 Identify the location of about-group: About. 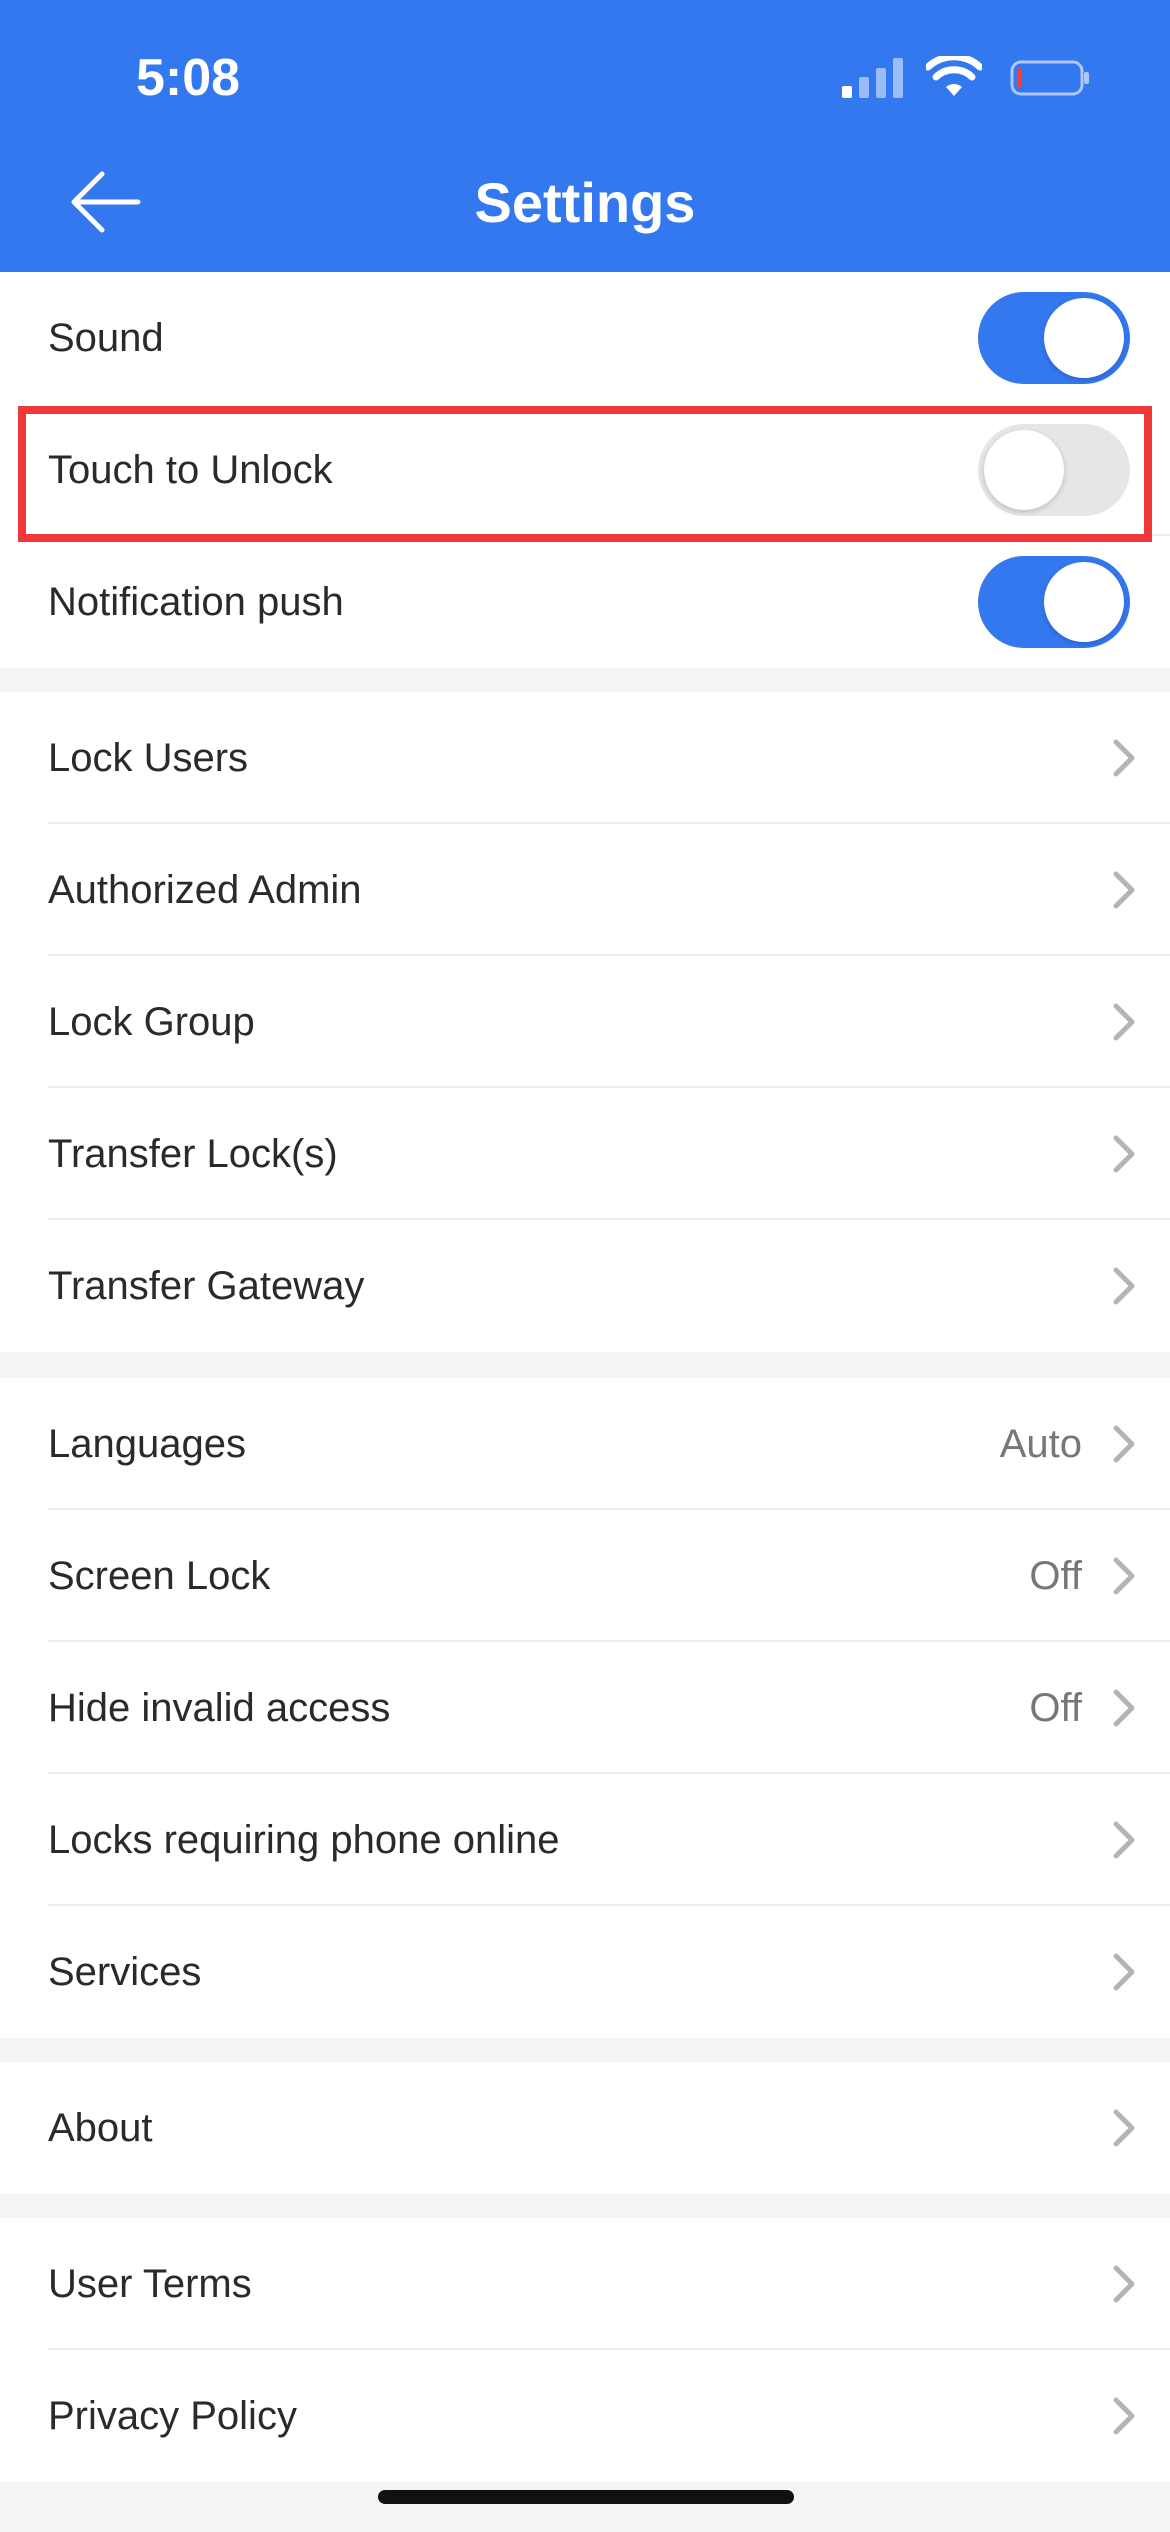
(585, 2128).